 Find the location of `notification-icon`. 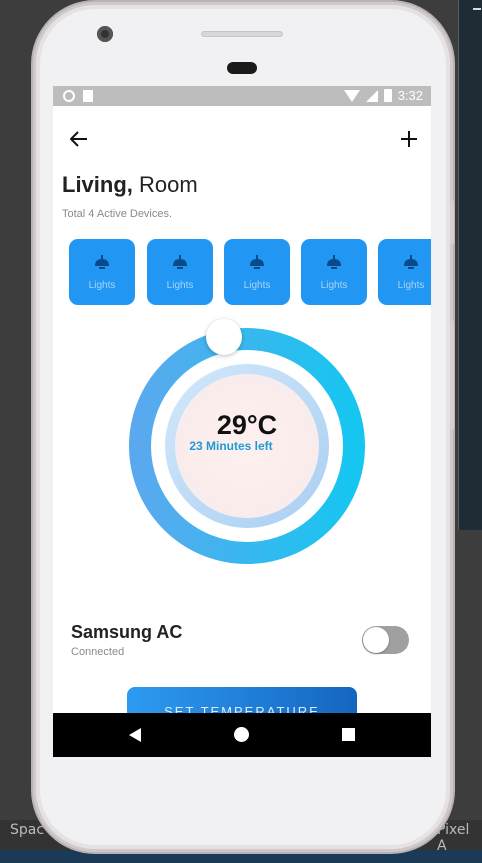

notification-icon is located at coordinates (69, 96).